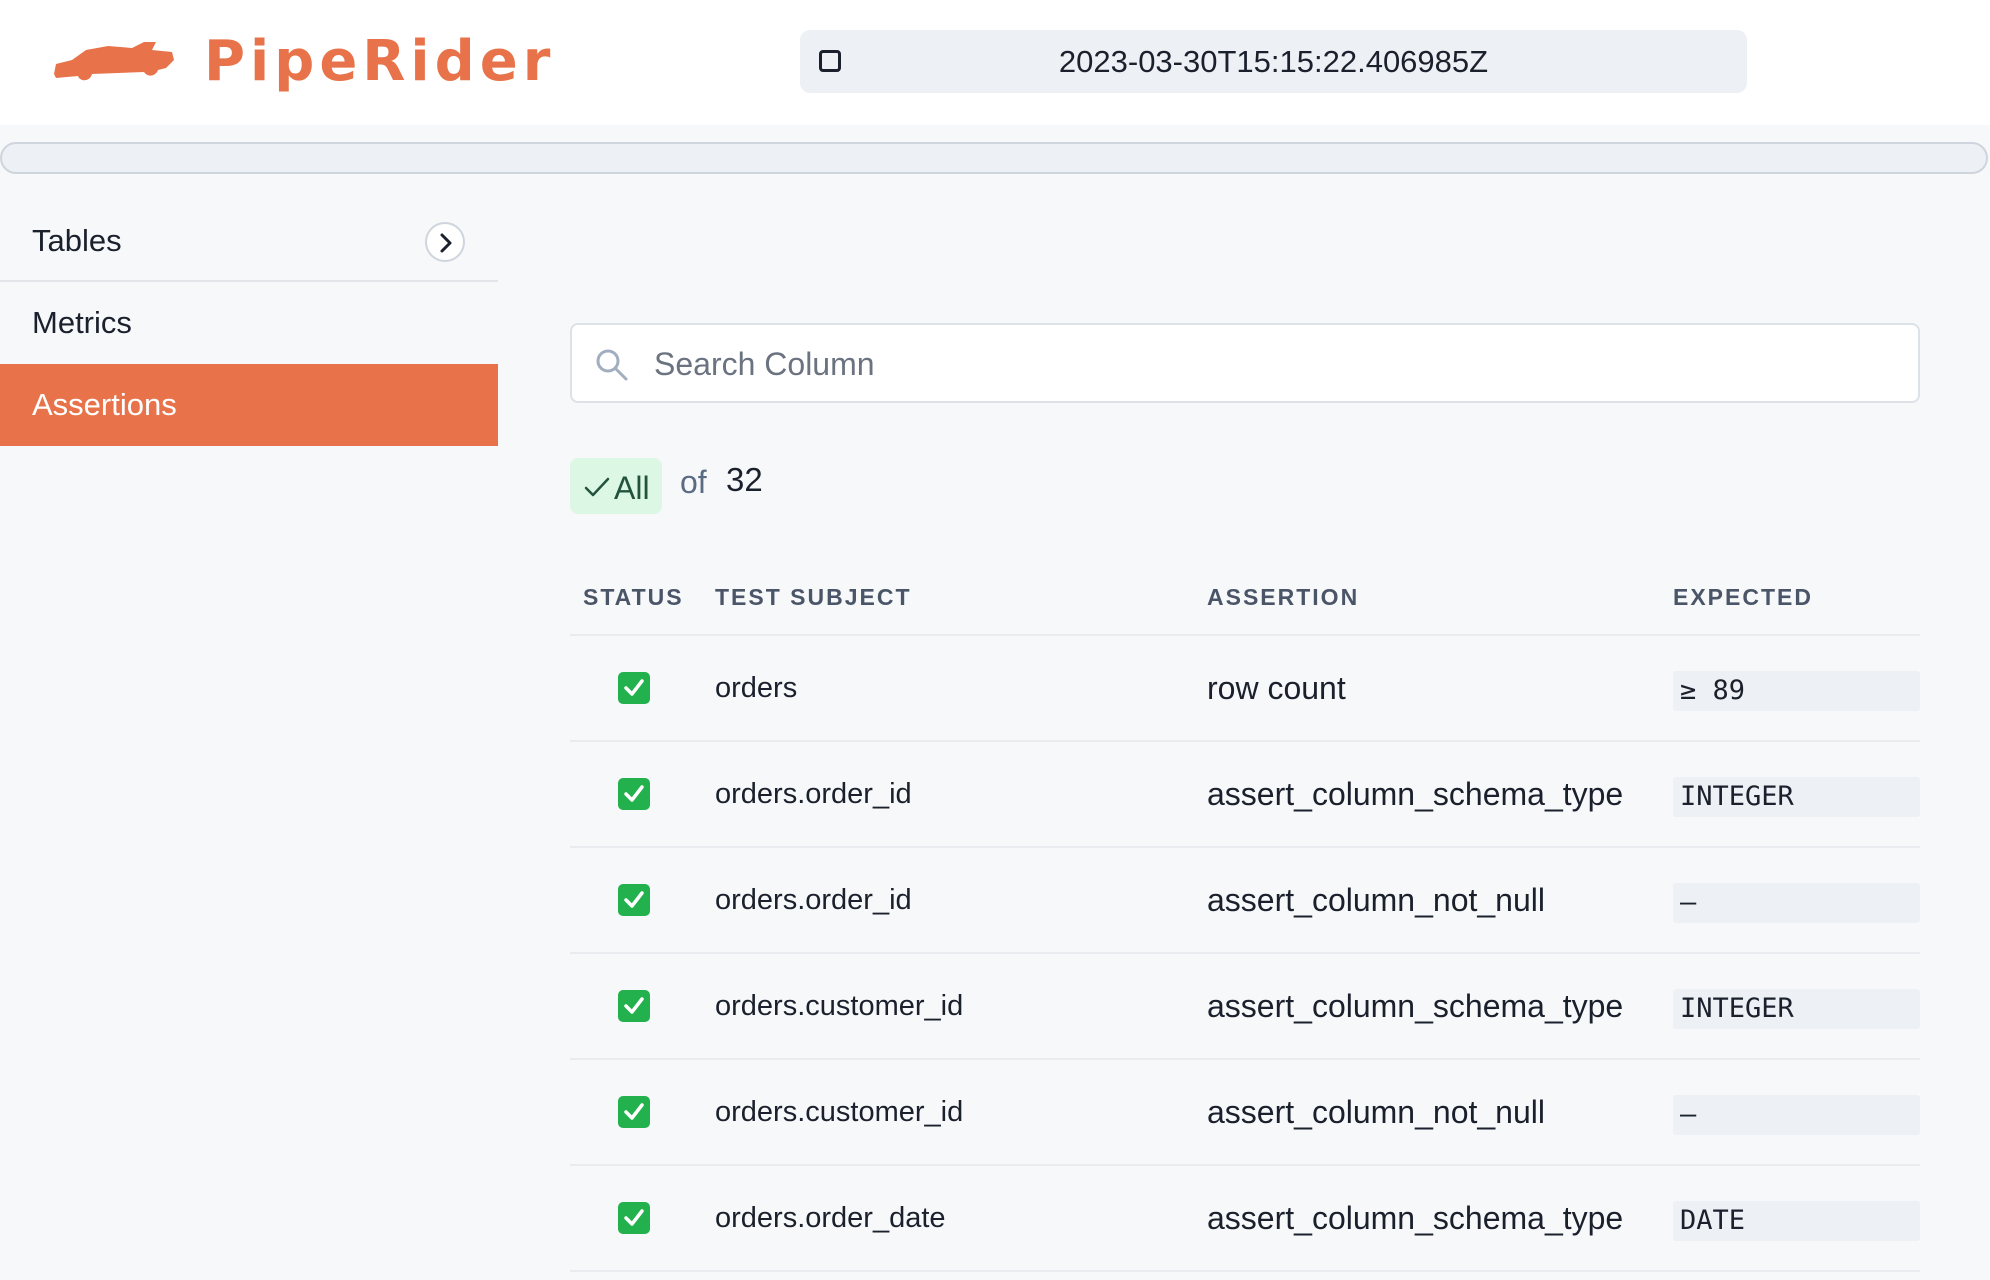 The image size is (1990, 1280). I want to click on check-icon, so click(597, 487).